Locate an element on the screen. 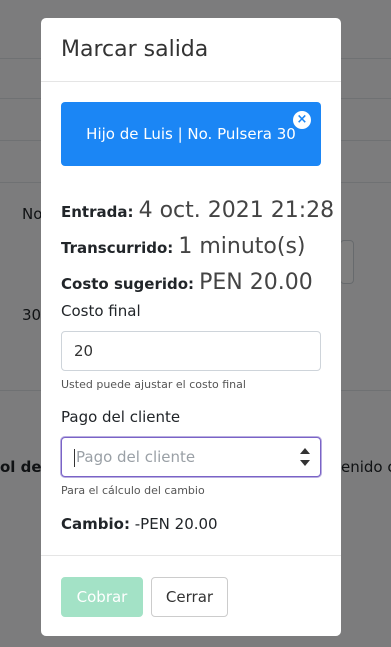 The height and width of the screenshot is (647, 391). entrada-label: Entrada: is located at coordinates (97, 212).